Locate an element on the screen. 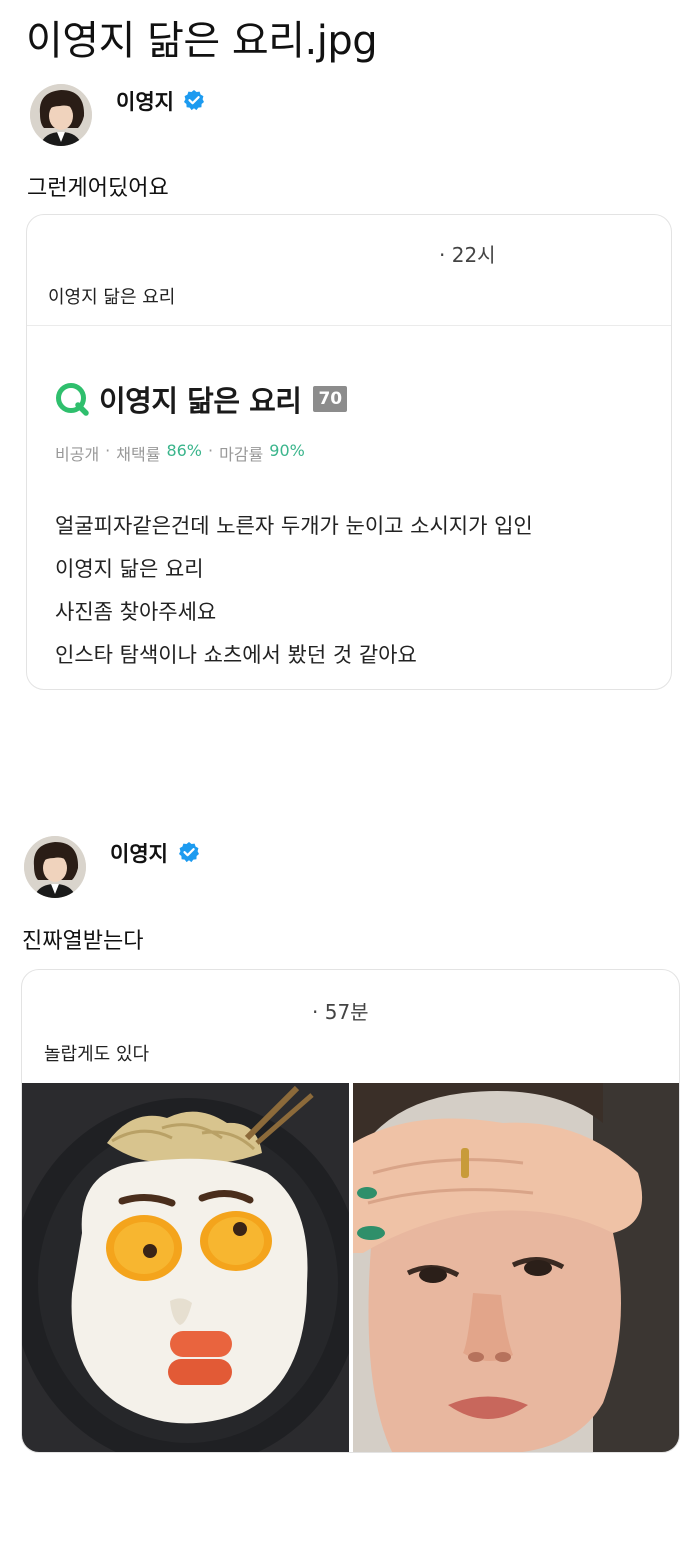 The image size is (700, 1547). meta-private: 비공개 is located at coordinates (77, 454).